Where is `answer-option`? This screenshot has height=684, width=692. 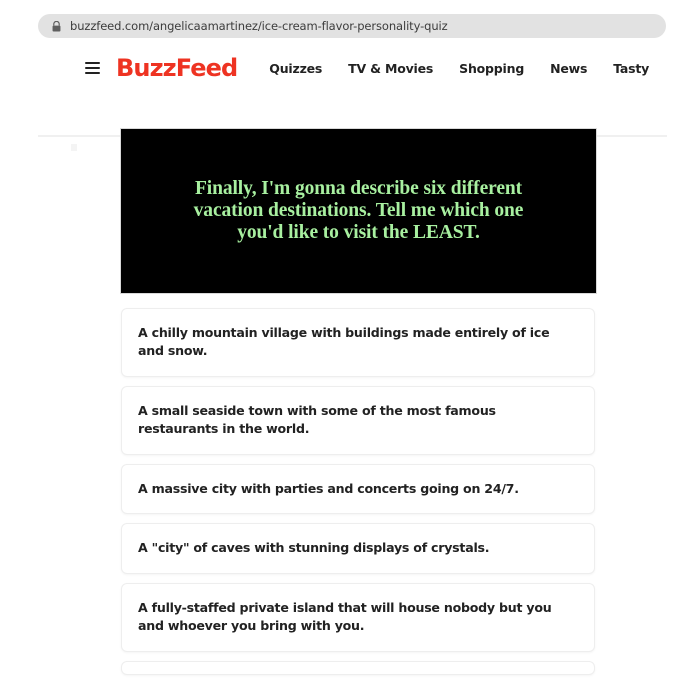 answer-option is located at coordinates (358, 668).